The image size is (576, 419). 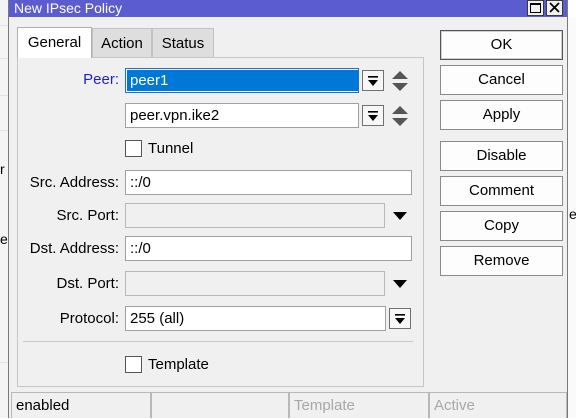 I want to click on status-enabled: enabled, so click(x=81, y=405).